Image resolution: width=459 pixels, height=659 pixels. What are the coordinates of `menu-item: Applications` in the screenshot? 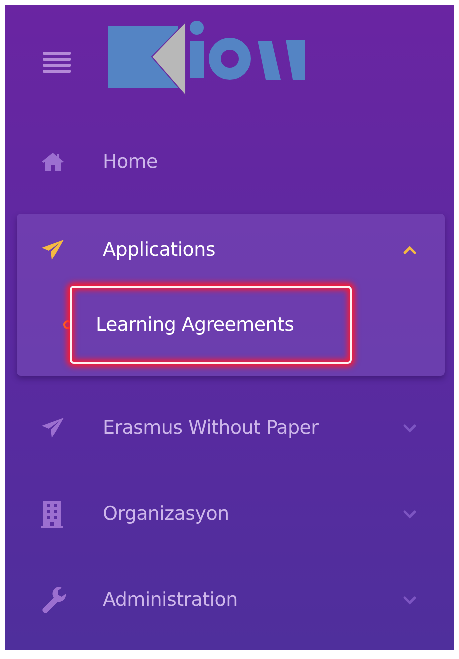 It's located at (231, 250).